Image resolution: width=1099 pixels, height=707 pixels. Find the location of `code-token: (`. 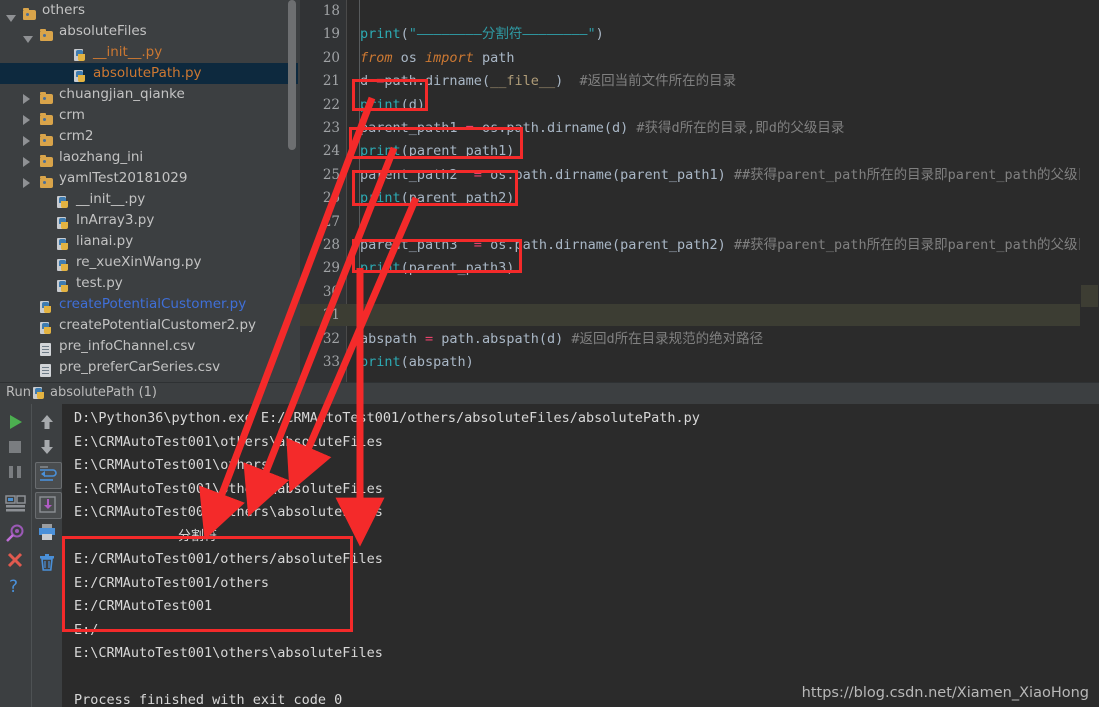

code-token: ( is located at coordinates (404, 34).